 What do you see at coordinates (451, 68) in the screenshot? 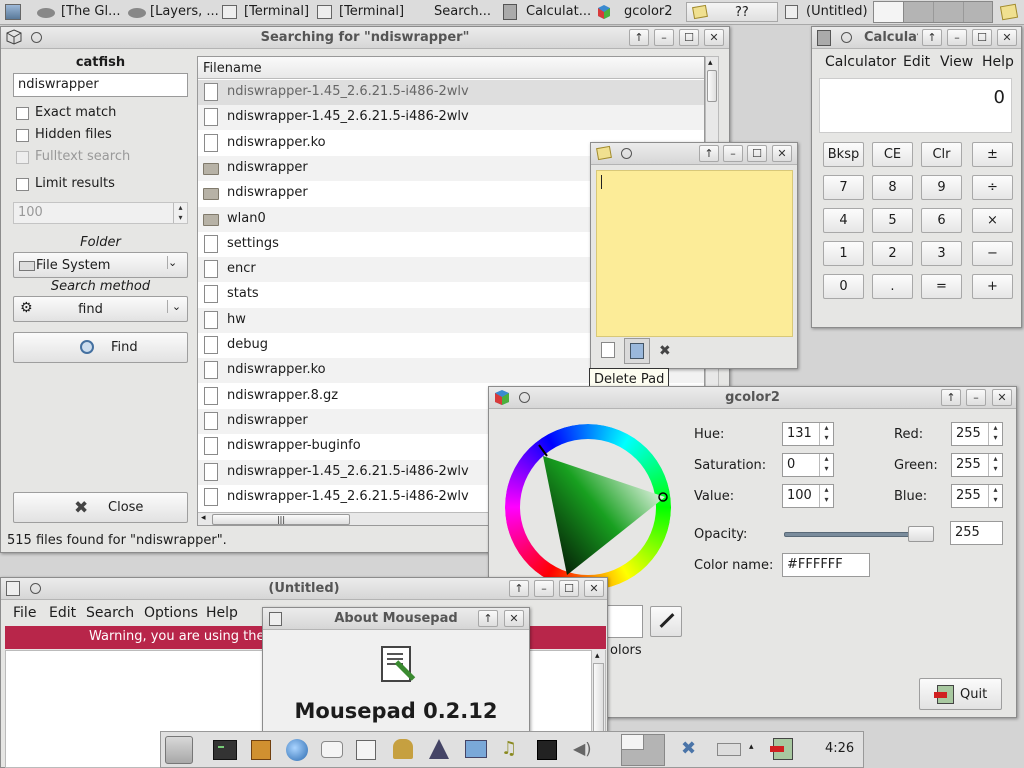
I see `filename-column-header: Filename` at bounding box center [451, 68].